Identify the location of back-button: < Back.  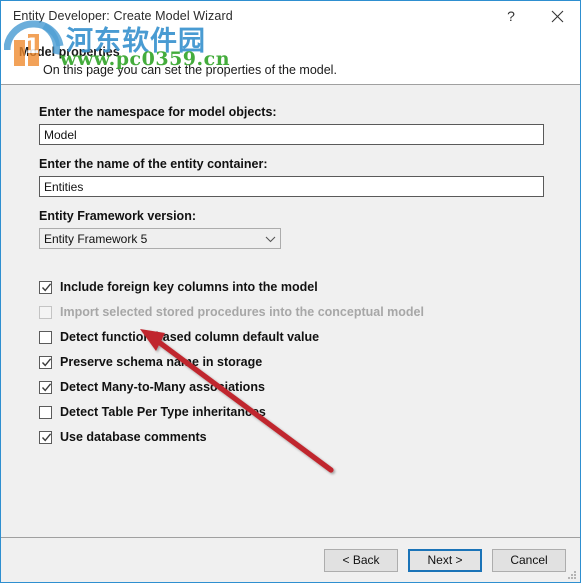
(361, 560).